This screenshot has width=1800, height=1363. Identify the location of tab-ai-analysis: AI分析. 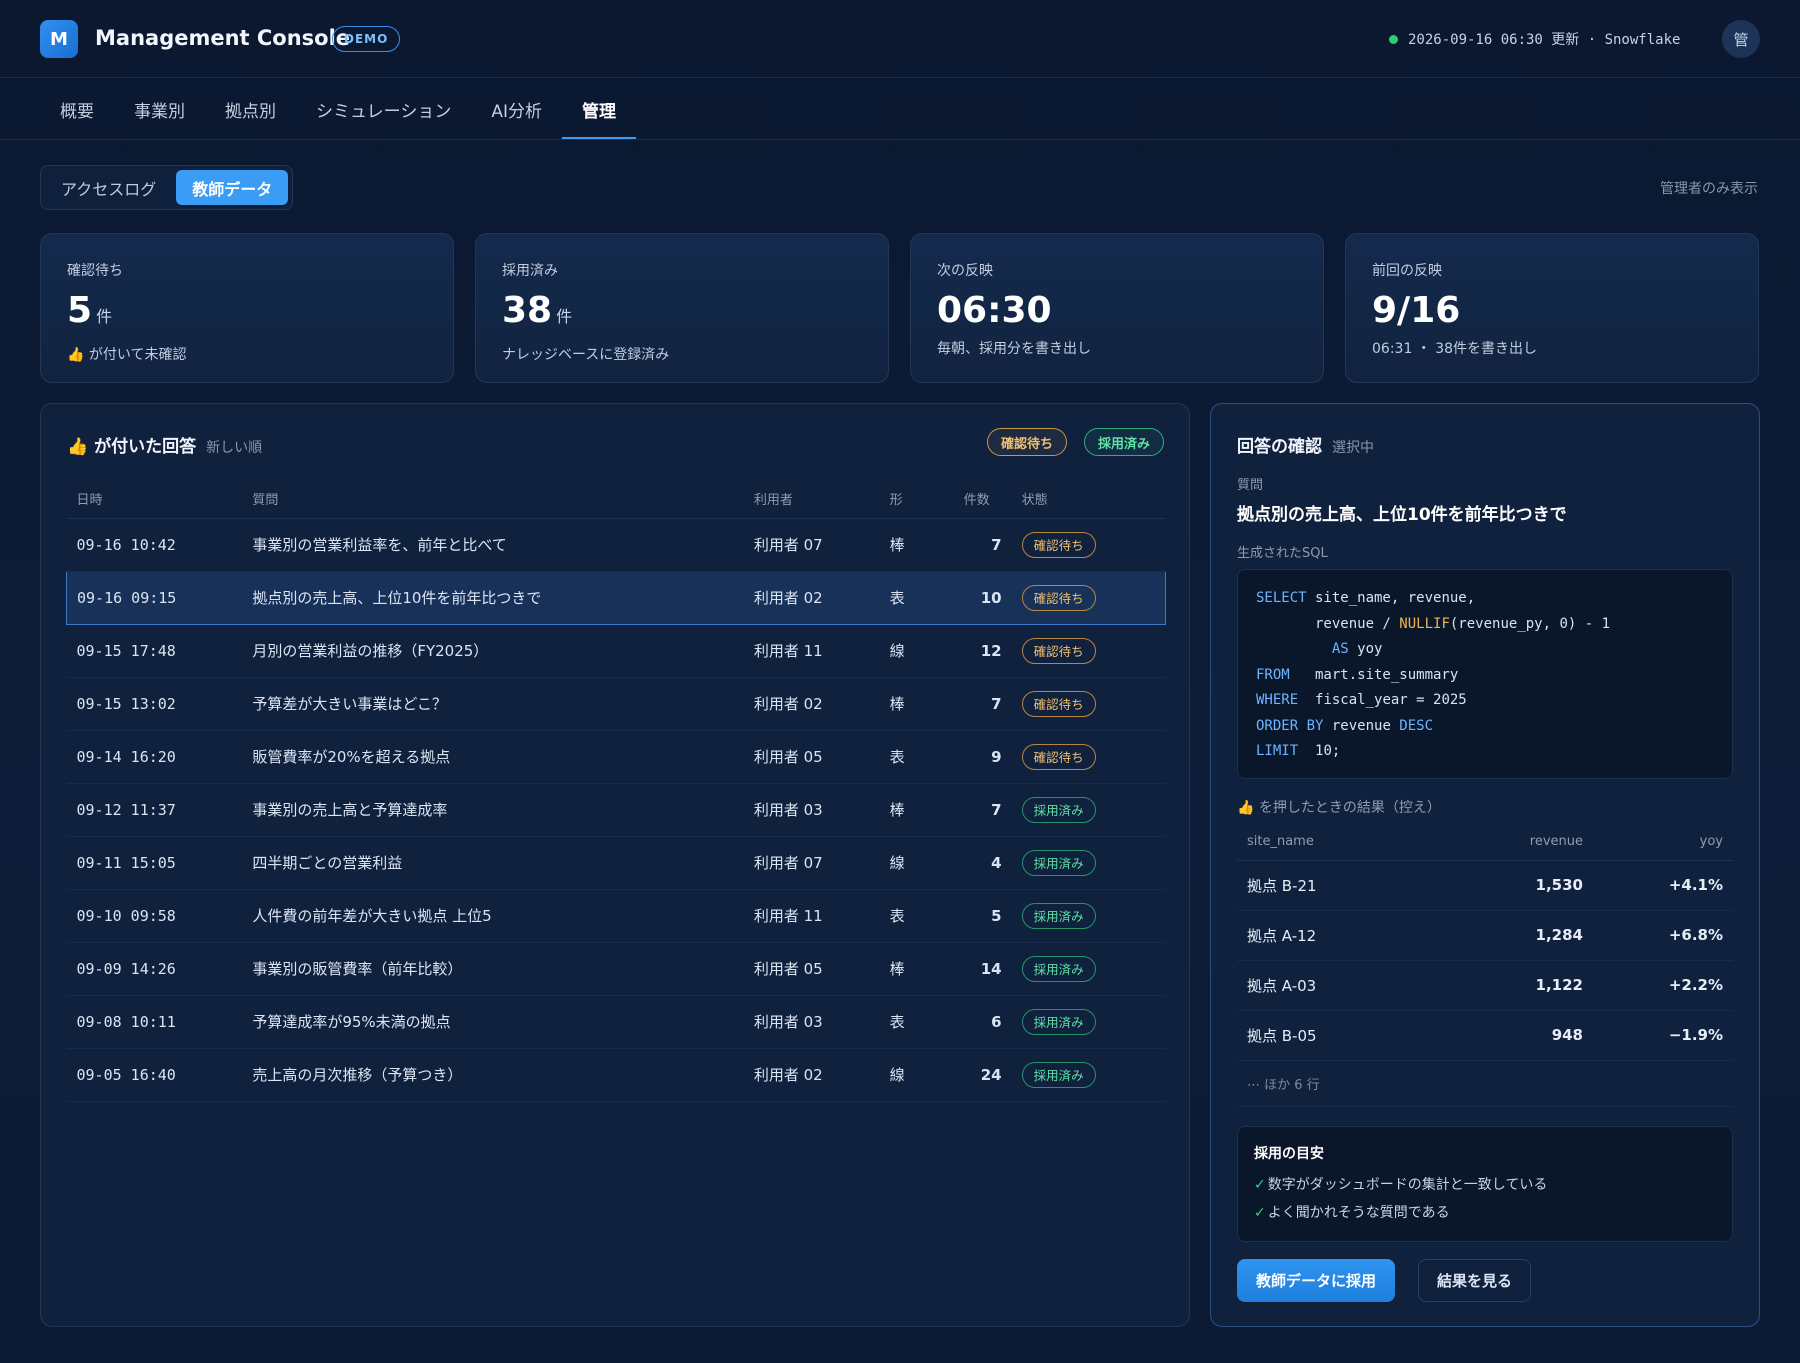
(516, 109).